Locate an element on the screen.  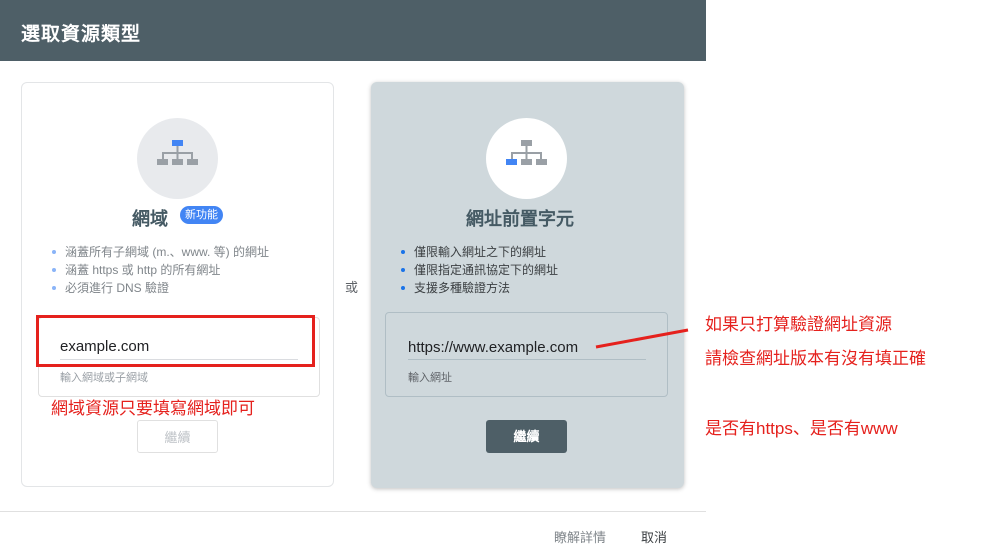
prefix-annotation-line3: 是否有https、是否有www is located at coordinates (801, 428).